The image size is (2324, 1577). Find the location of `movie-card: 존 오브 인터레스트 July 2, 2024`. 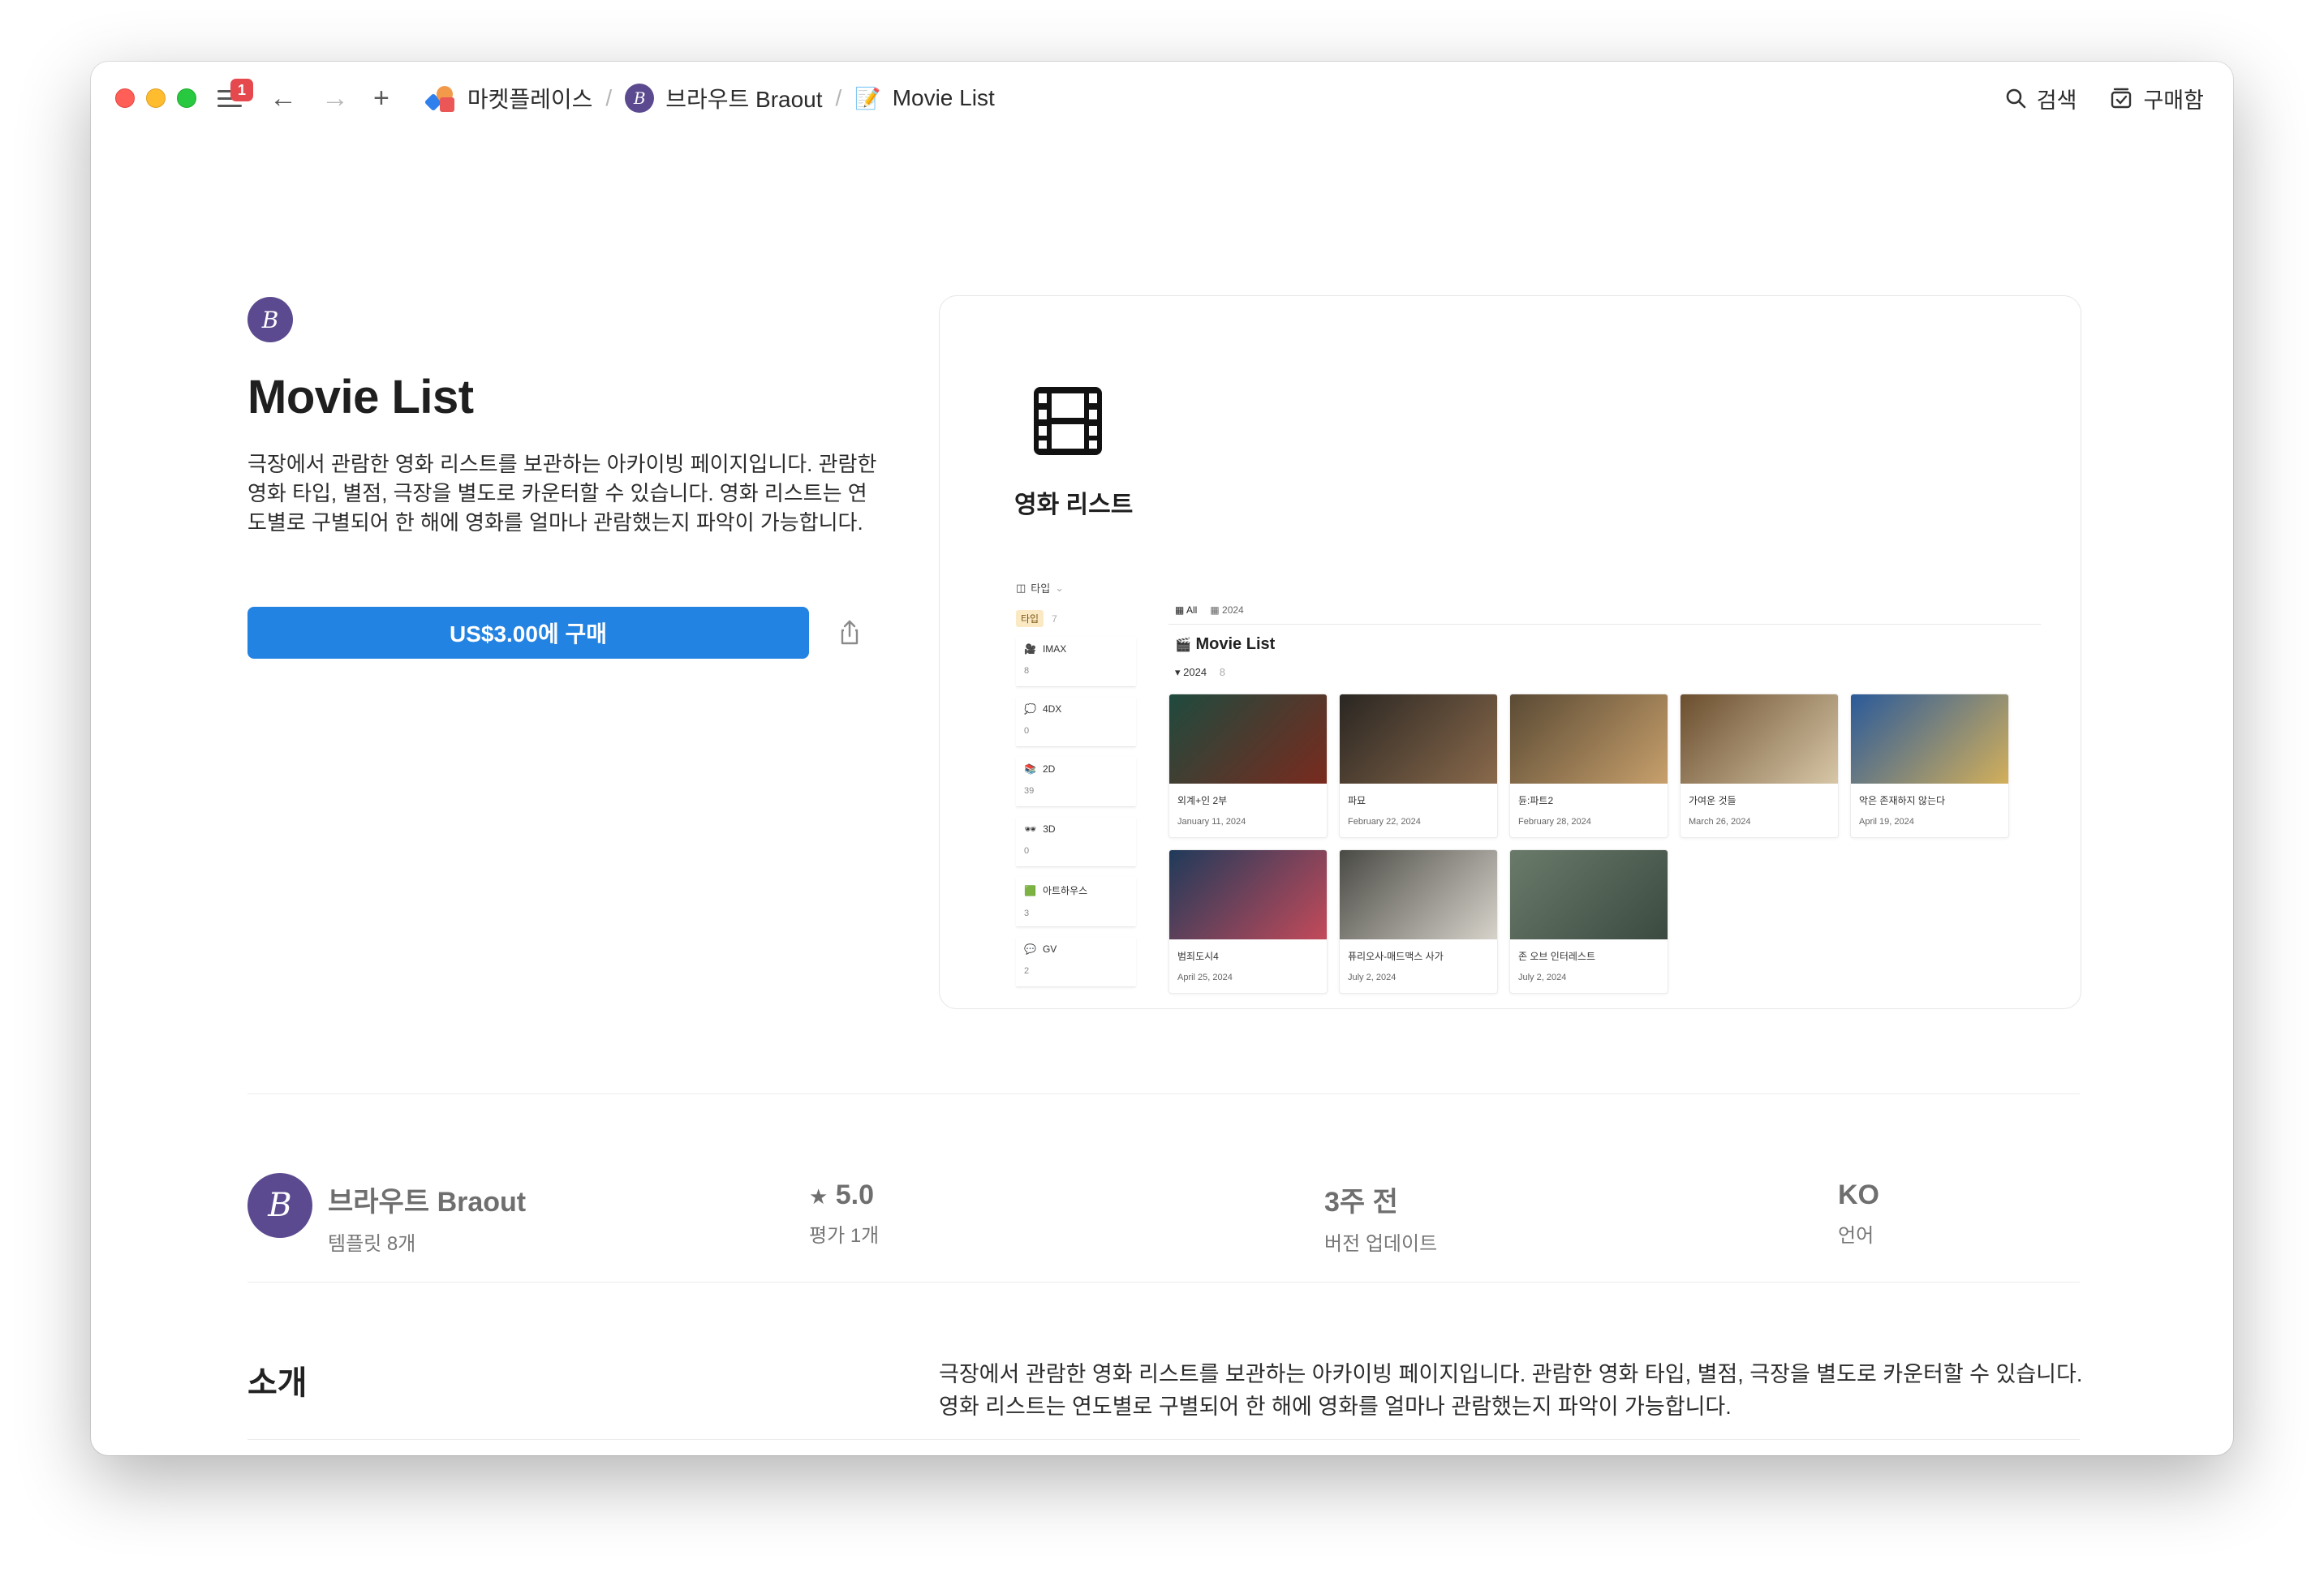

movie-card: 존 오브 인터레스트 July 2, 2024 is located at coordinates (1588, 921).